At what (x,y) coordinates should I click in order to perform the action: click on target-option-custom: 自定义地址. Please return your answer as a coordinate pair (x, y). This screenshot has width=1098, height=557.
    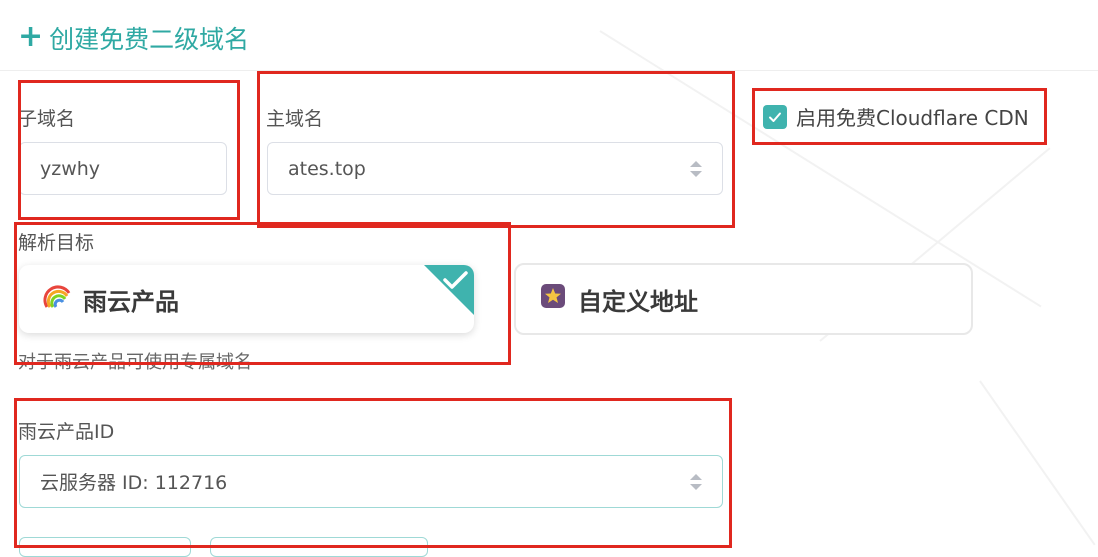
    Looking at the image, I should click on (743, 299).